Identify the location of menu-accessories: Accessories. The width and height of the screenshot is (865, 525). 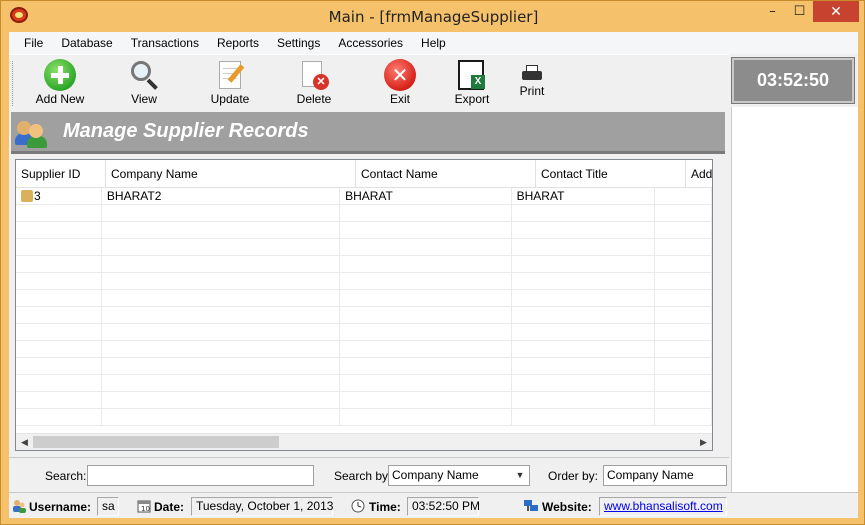
(370, 43).